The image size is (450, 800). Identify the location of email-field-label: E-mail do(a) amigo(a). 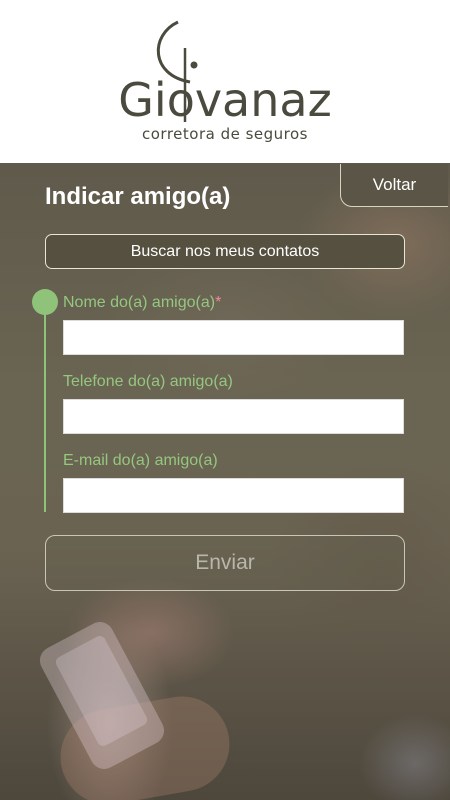
(140, 460).